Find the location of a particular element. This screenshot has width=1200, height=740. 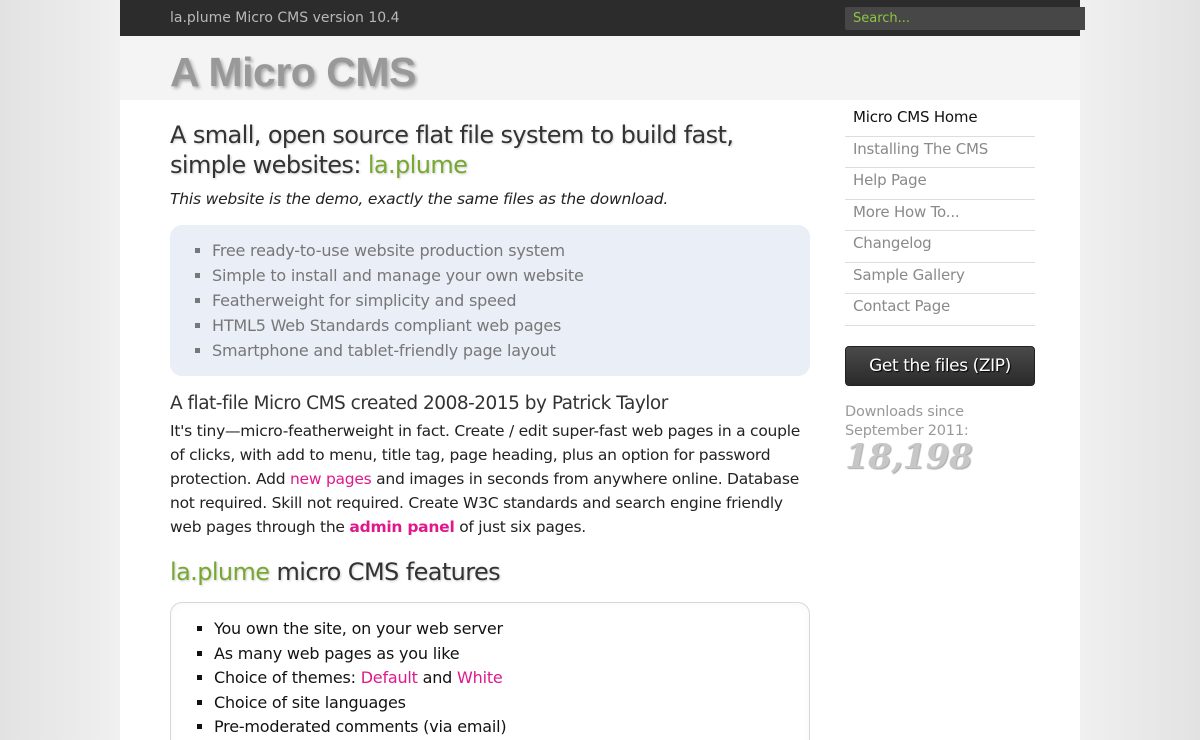

page-background-right is located at coordinates (1140, 370).